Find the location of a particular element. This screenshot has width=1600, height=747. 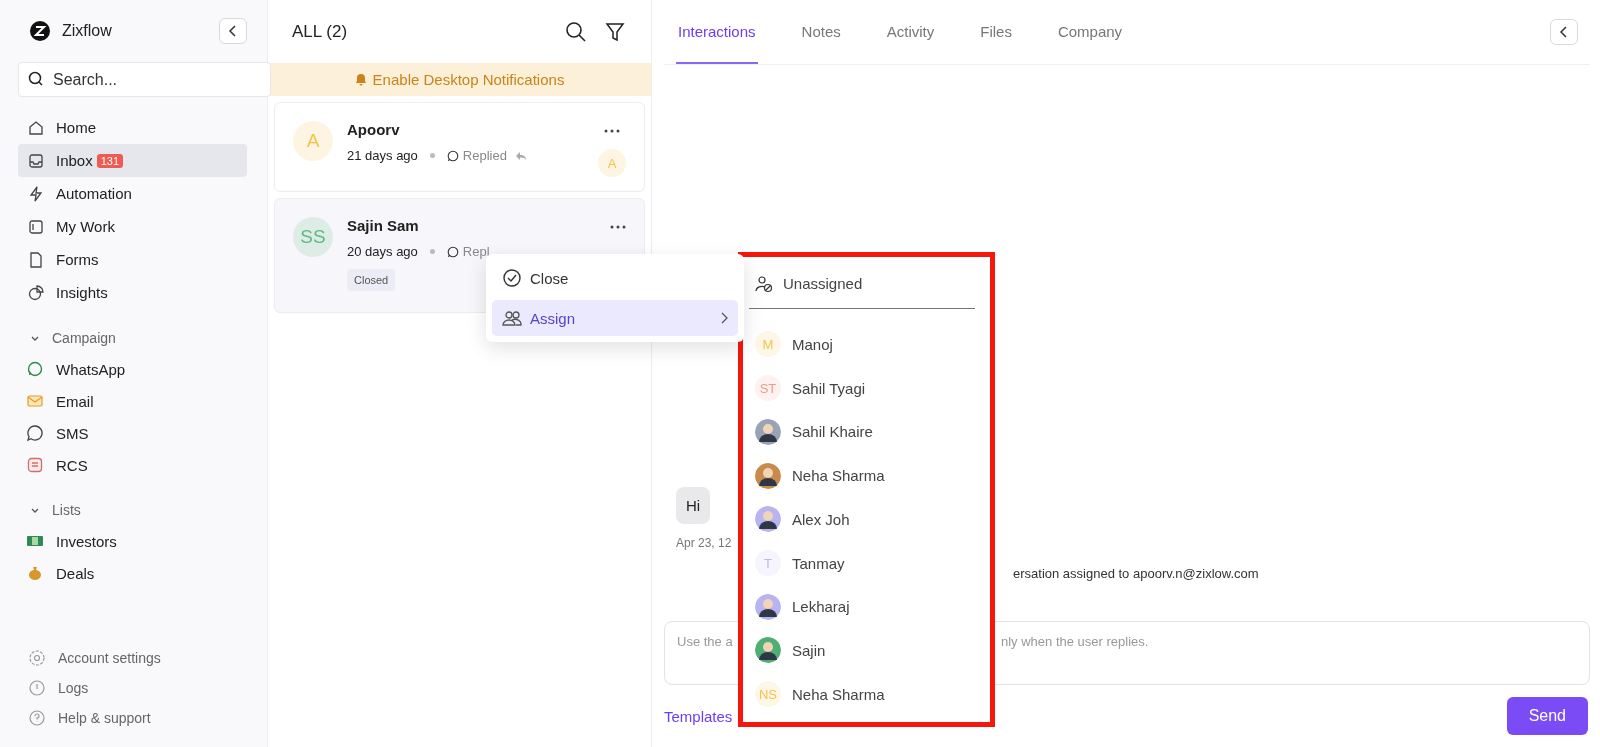

message-bubble: Hi is located at coordinates (693, 505).